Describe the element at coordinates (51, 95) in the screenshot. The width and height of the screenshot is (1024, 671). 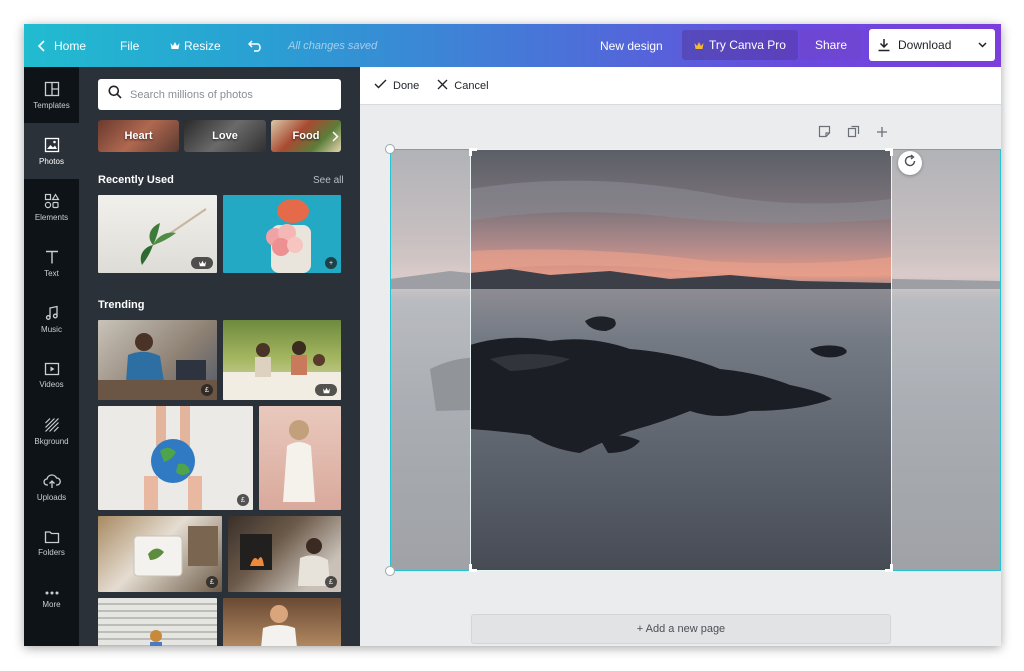
I see `sidebar-item-templates: Templates` at that location.